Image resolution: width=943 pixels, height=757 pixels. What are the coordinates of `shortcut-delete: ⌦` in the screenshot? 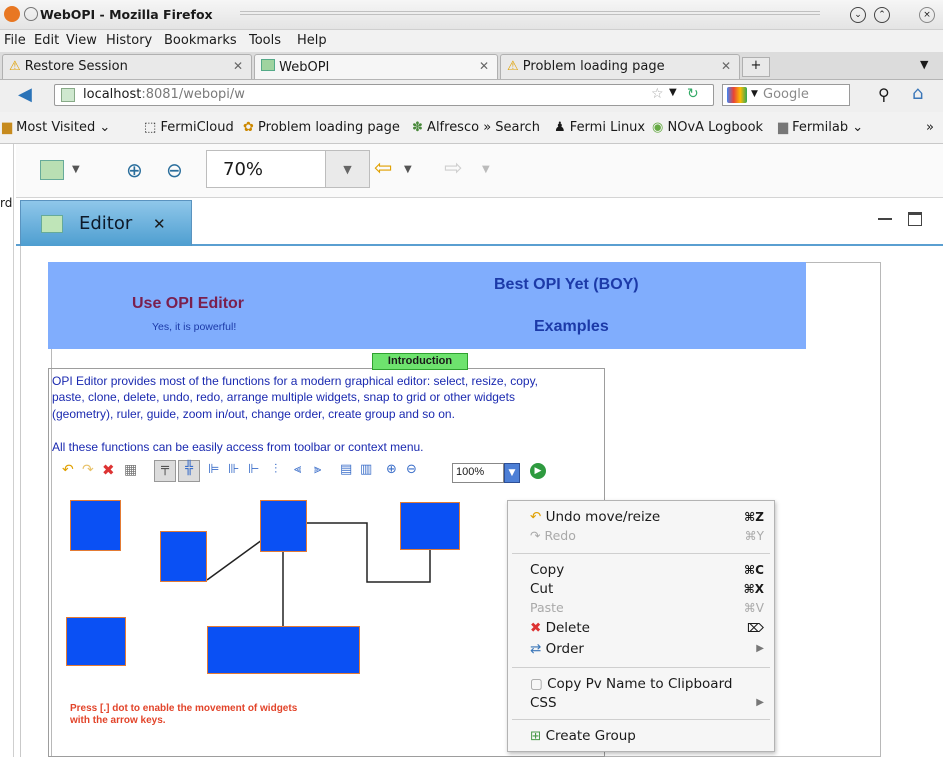 It's located at (755, 628).